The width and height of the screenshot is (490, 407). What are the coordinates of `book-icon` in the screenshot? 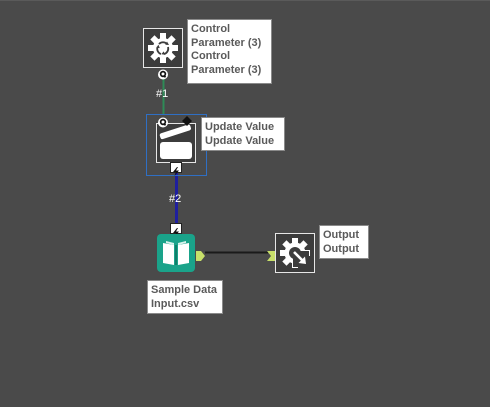 It's located at (176, 253).